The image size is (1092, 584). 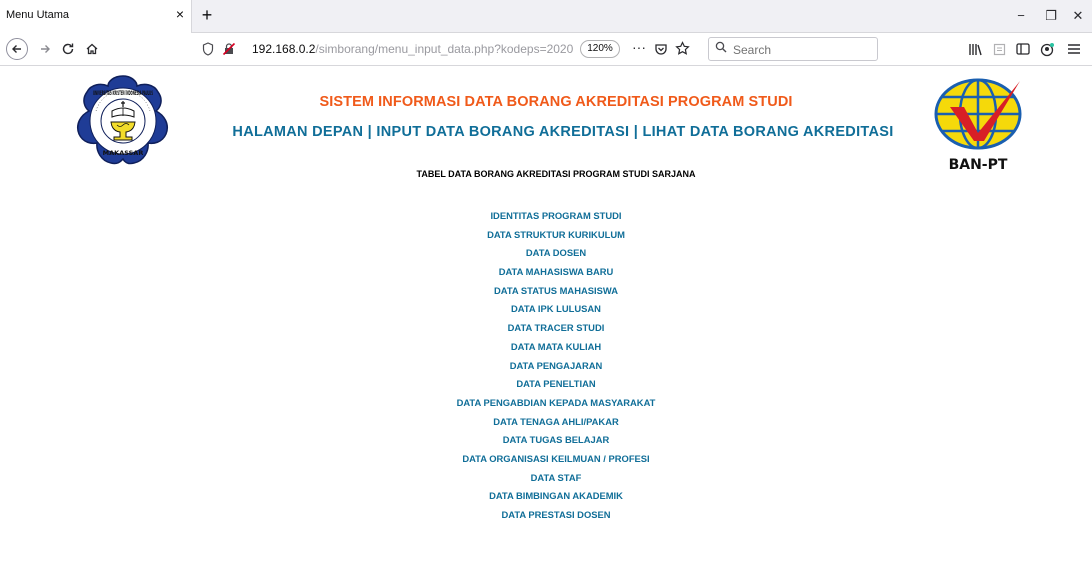 What do you see at coordinates (546, 16) in the screenshot?
I see `browser-tab-strip: Menu Utama × + − ❐ ✕` at bounding box center [546, 16].